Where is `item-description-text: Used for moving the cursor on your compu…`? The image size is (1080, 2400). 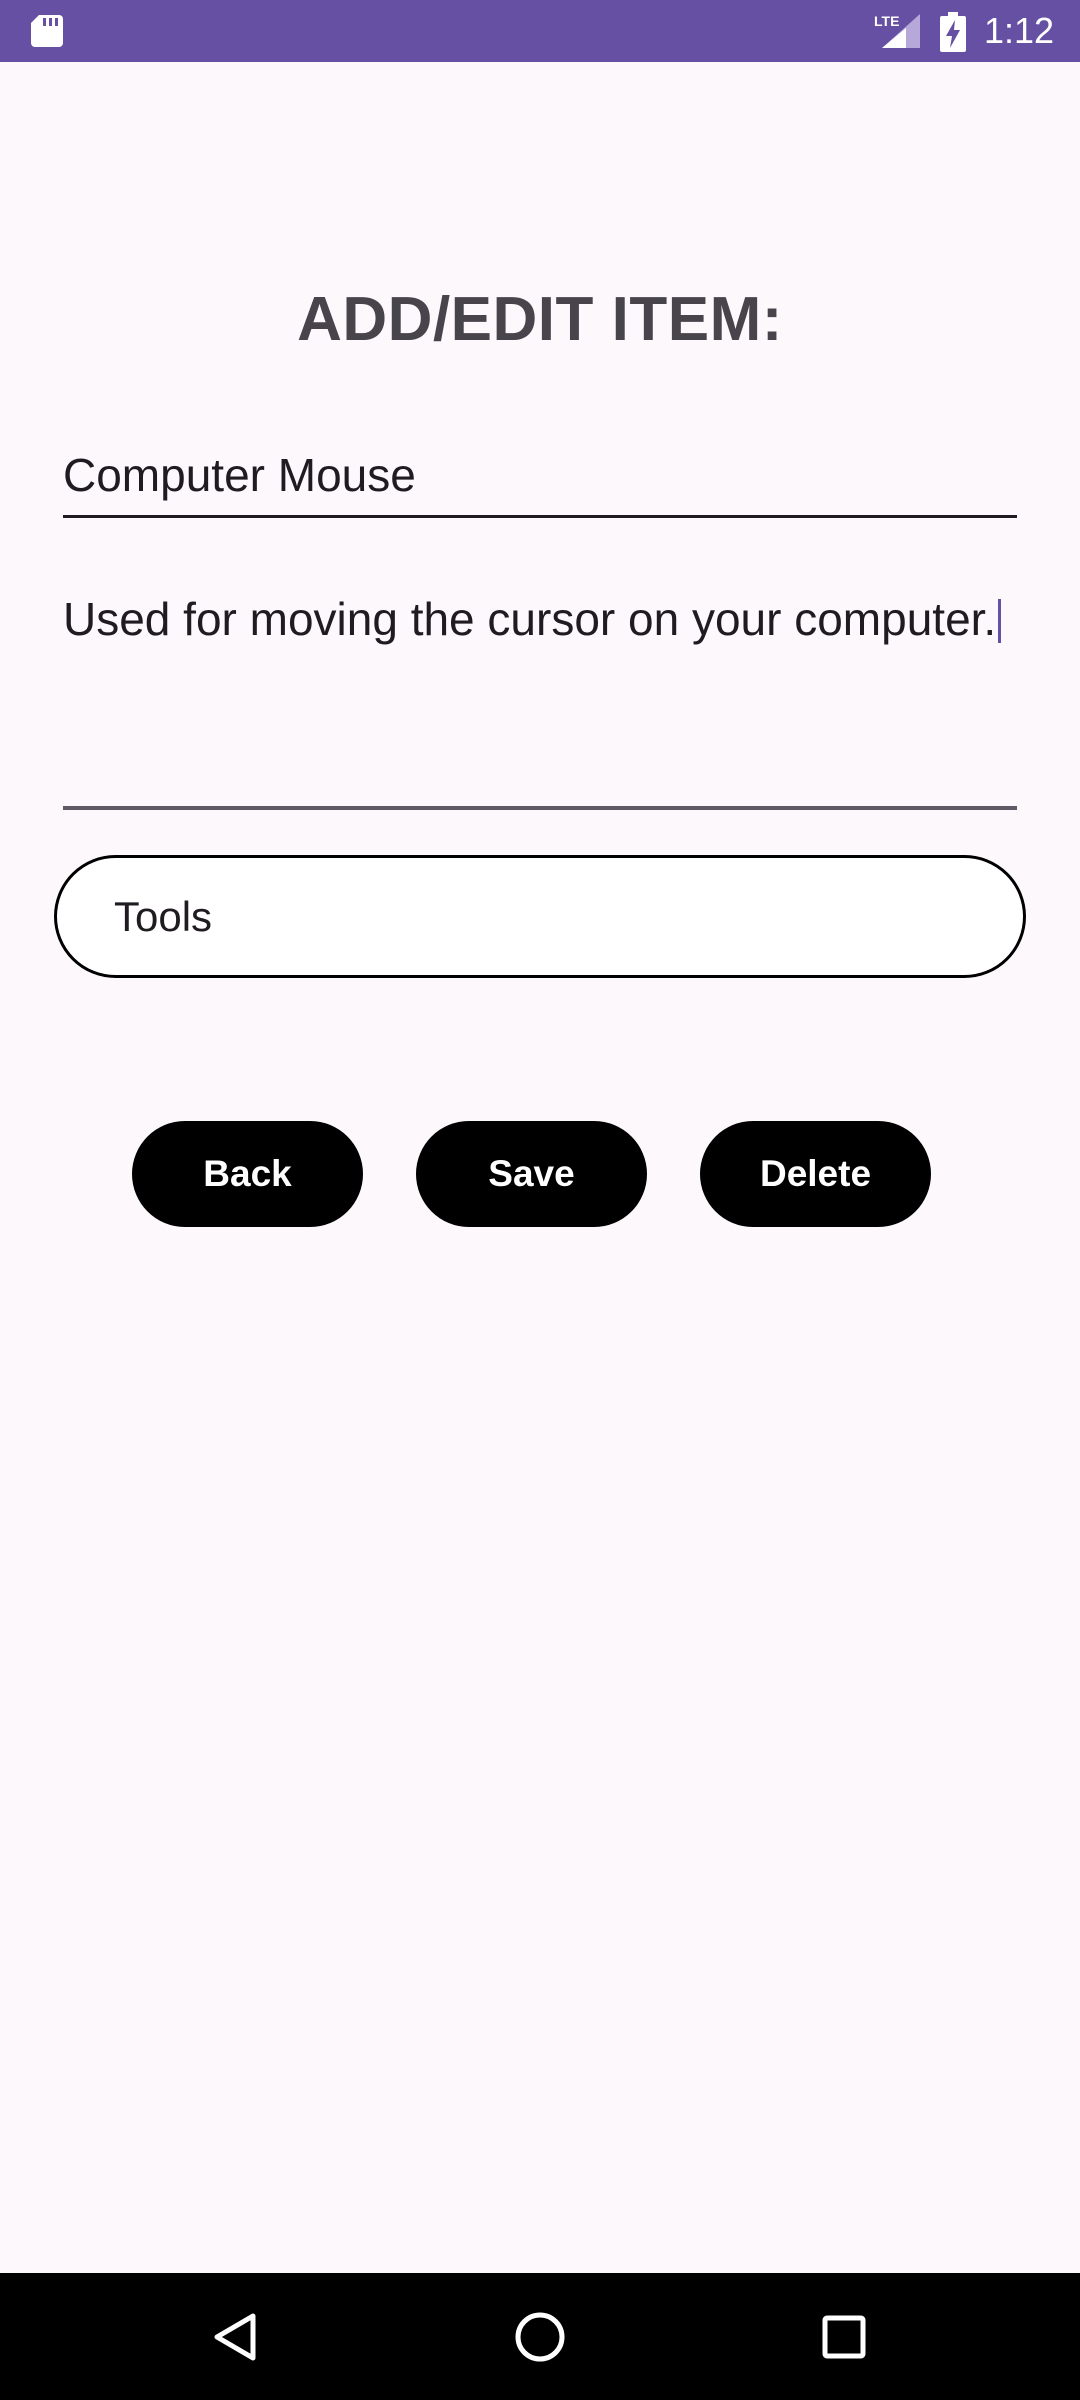 item-description-text: Used for moving the cursor on your compu… is located at coordinates (533, 619).